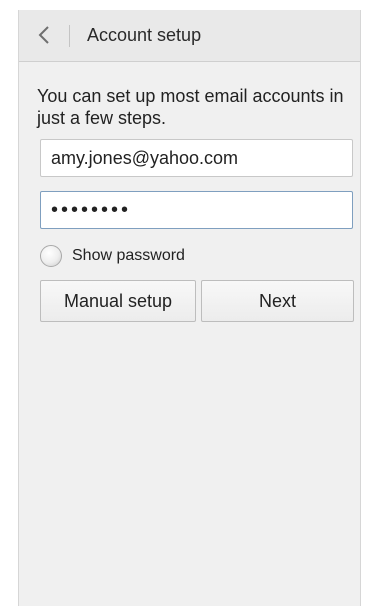 This screenshot has height=606, width=376. Describe the element at coordinates (196, 158) in the screenshot. I see `email-field` at that location.